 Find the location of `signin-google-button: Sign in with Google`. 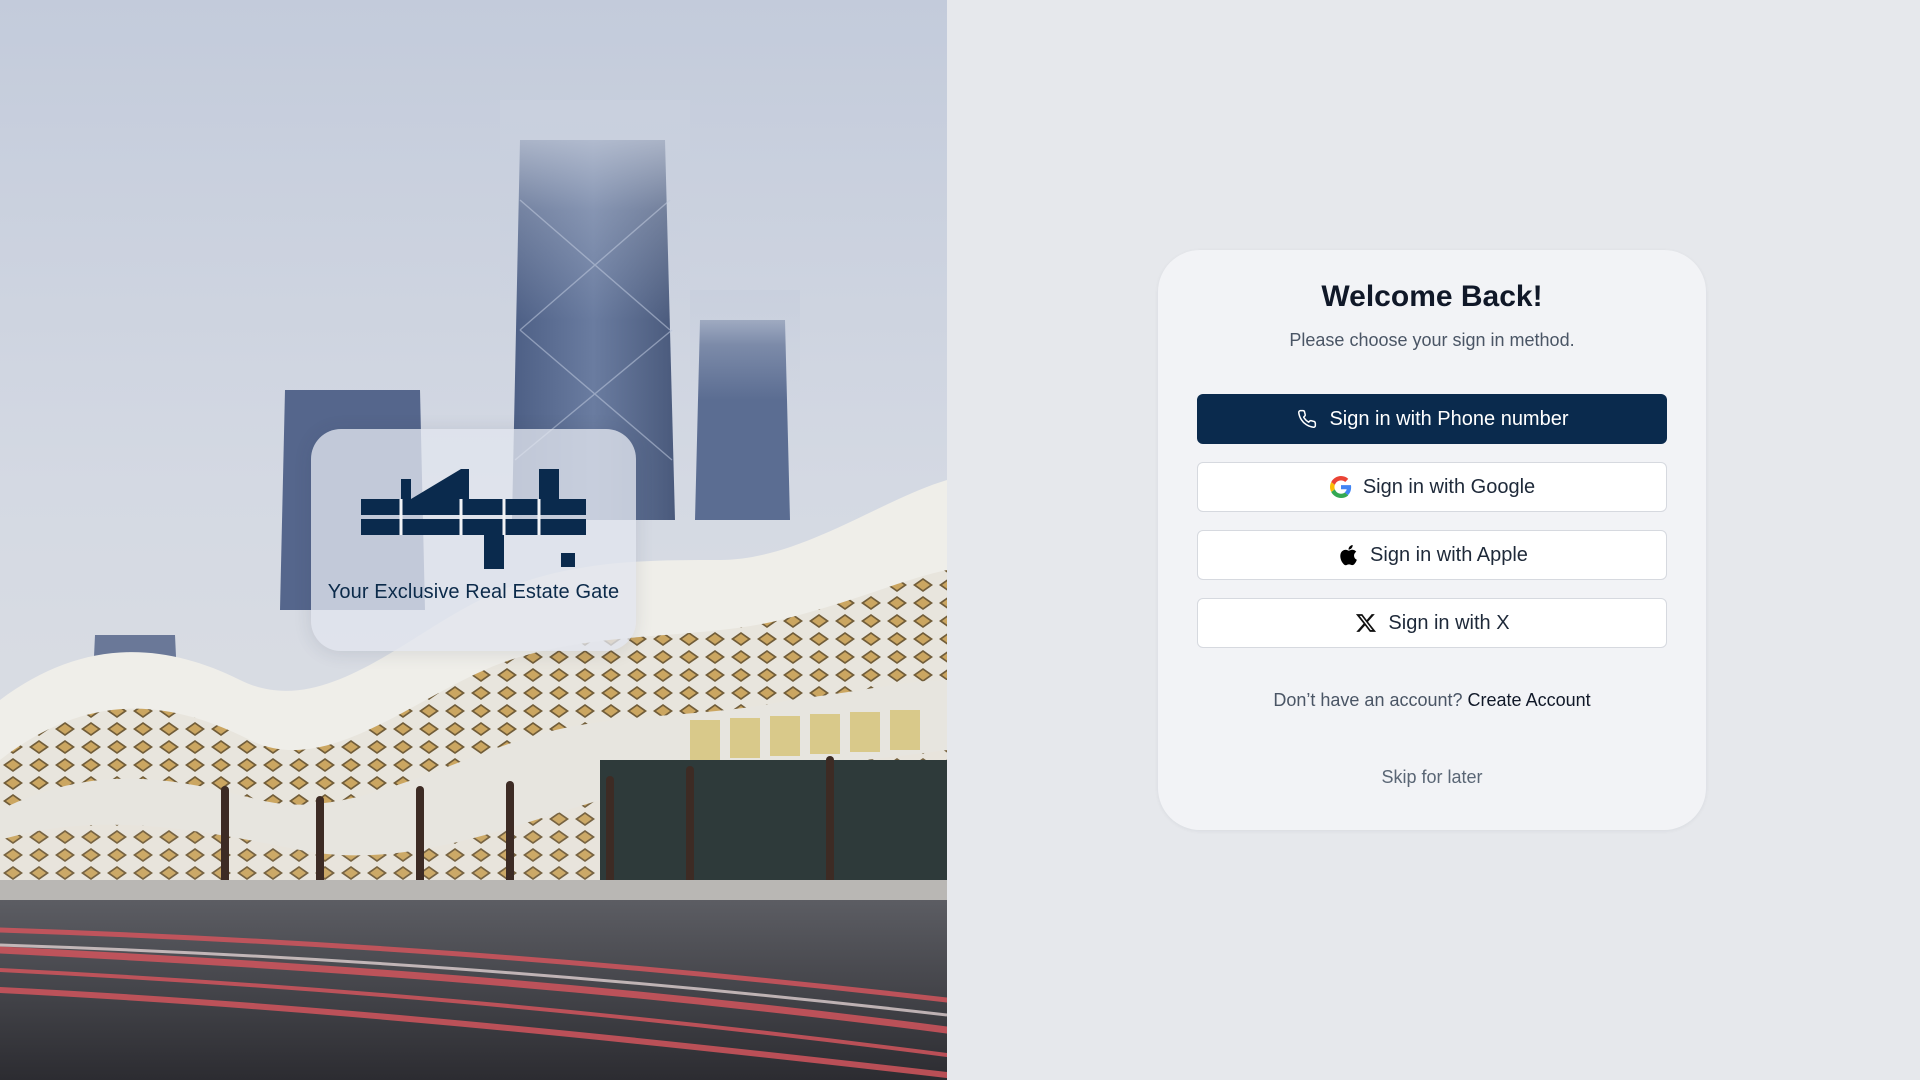

signin-google-button: Sign in with Google is located at coordinates (1432, 487).